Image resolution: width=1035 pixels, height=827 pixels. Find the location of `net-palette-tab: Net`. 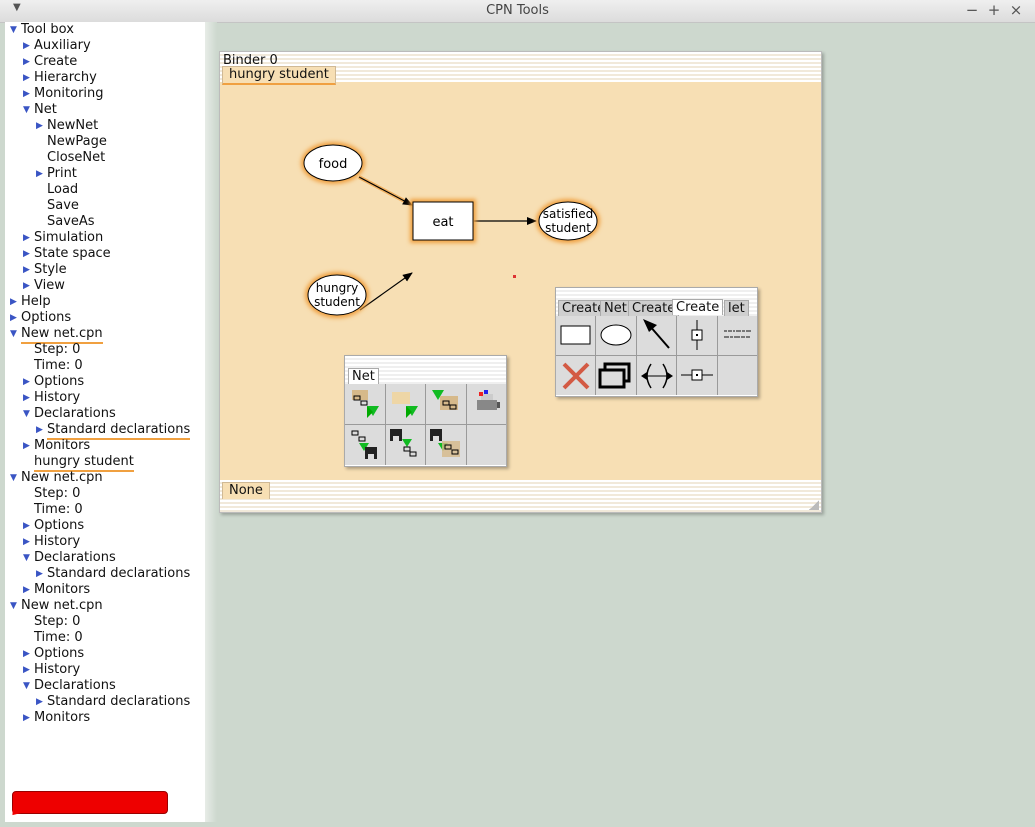

net-palette-tab: Net is located at coordinates (363, 376).